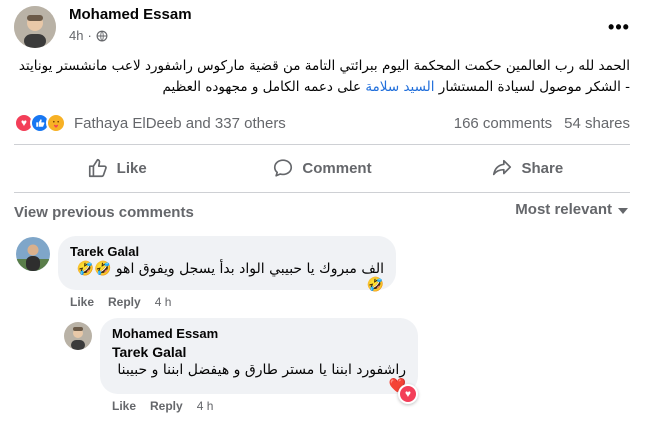  Describe the element at coordinates (104, 212) in the screenshot. I see `view-previous-comments-link: View previous comments` at that location.